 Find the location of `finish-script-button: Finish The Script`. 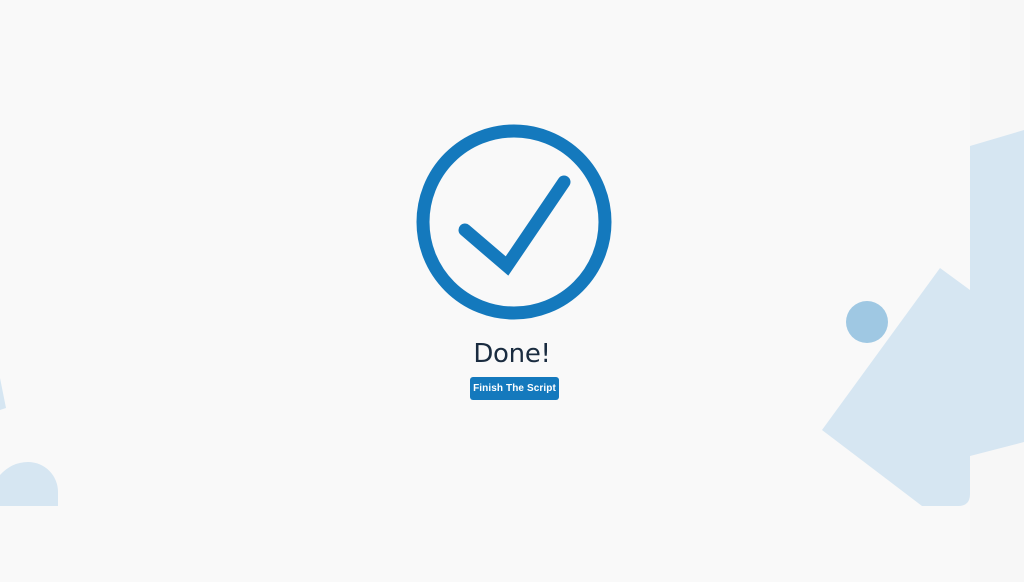

finish-script-button: Finish The Script is located at coordinates (514, 388).